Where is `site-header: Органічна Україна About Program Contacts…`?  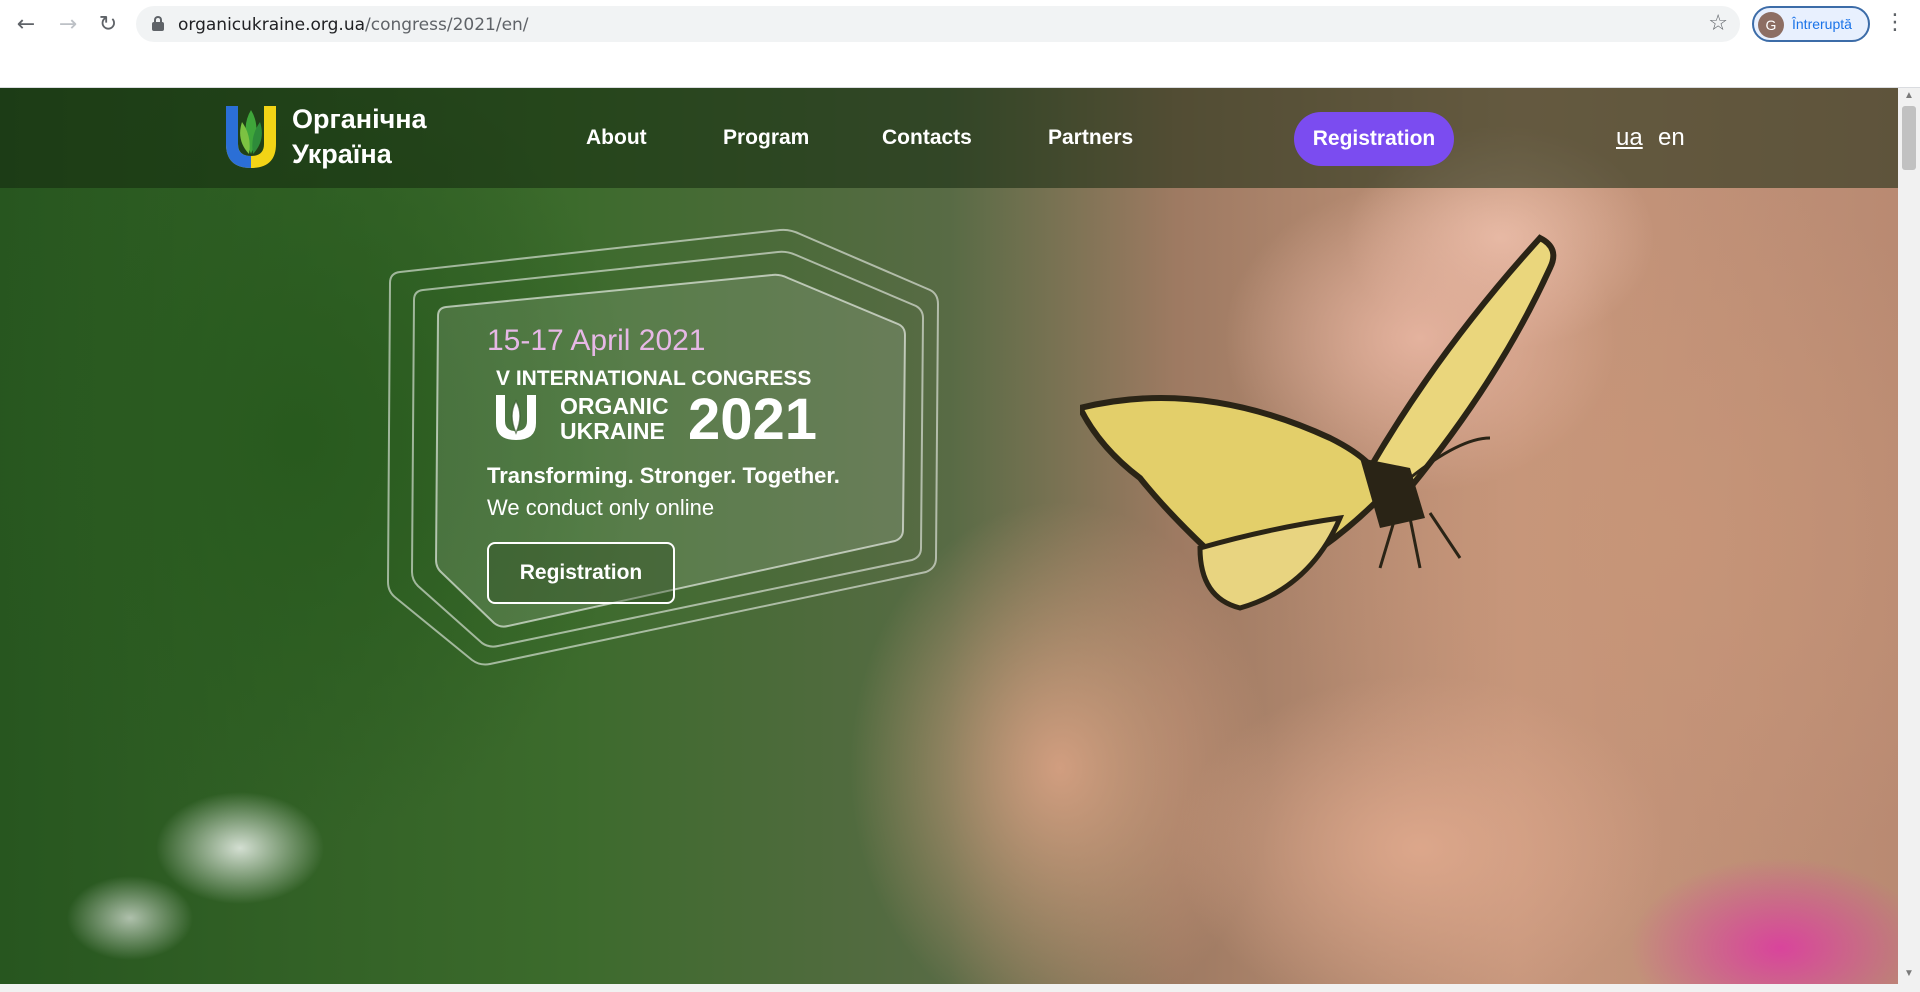 site-header: Органічна Україна About Program Contacts… is located at coordinates (949, 138).